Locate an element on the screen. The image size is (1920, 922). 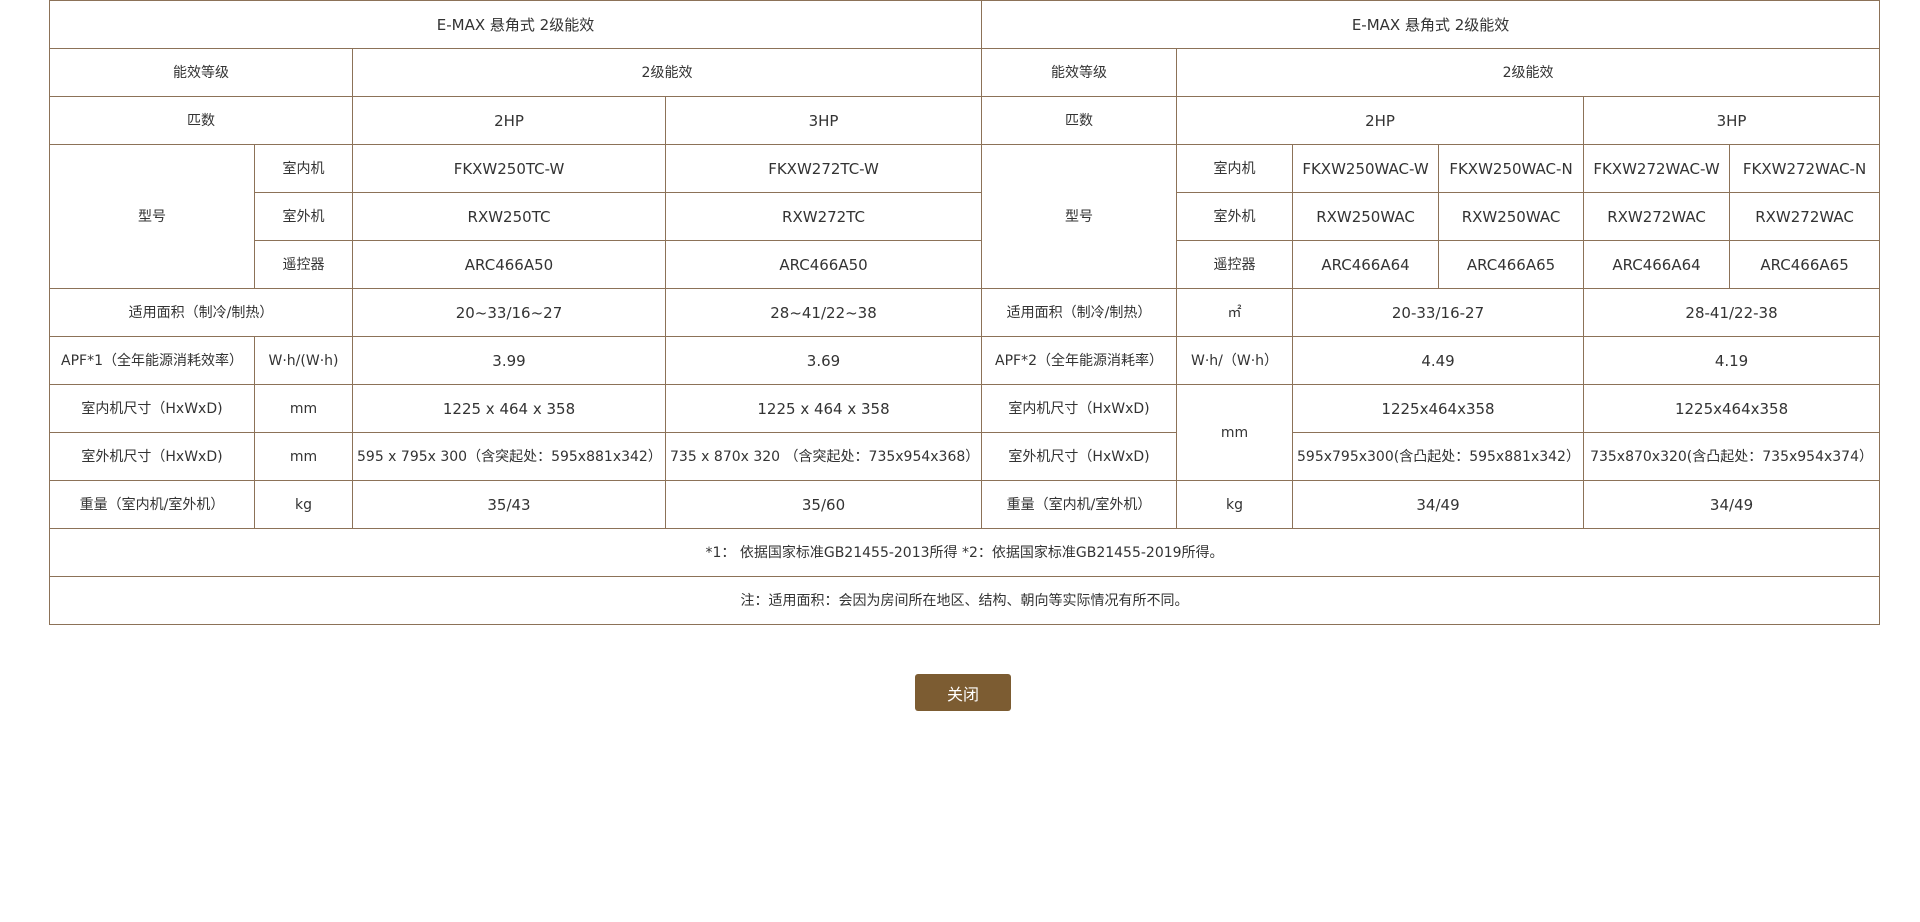
right-hp-3: 3HP is located at coordinates (1732, 120).